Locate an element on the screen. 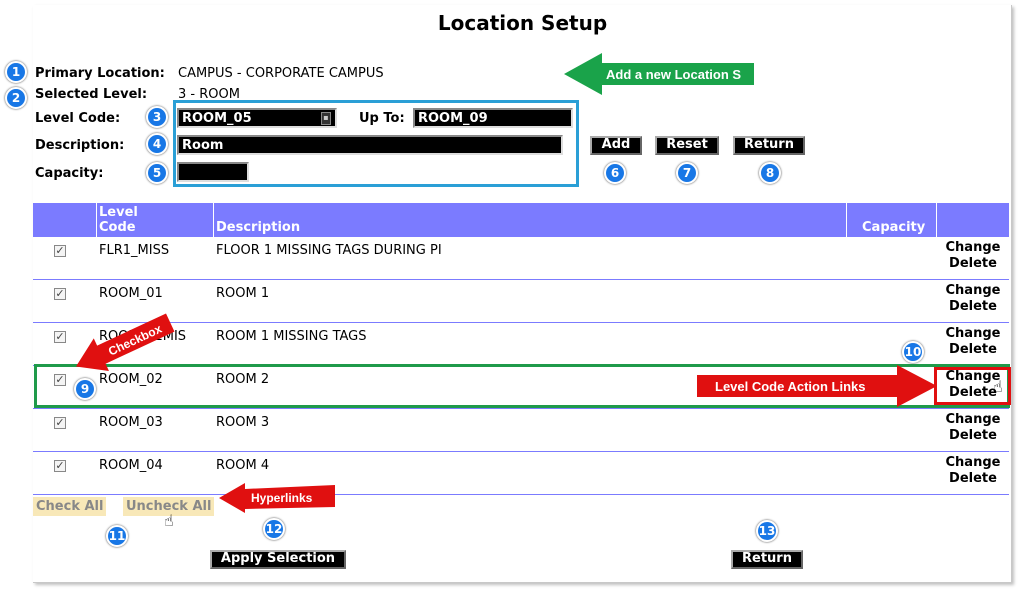  row-level-code: FLR1_MISS is located at coordinates (134, 250).